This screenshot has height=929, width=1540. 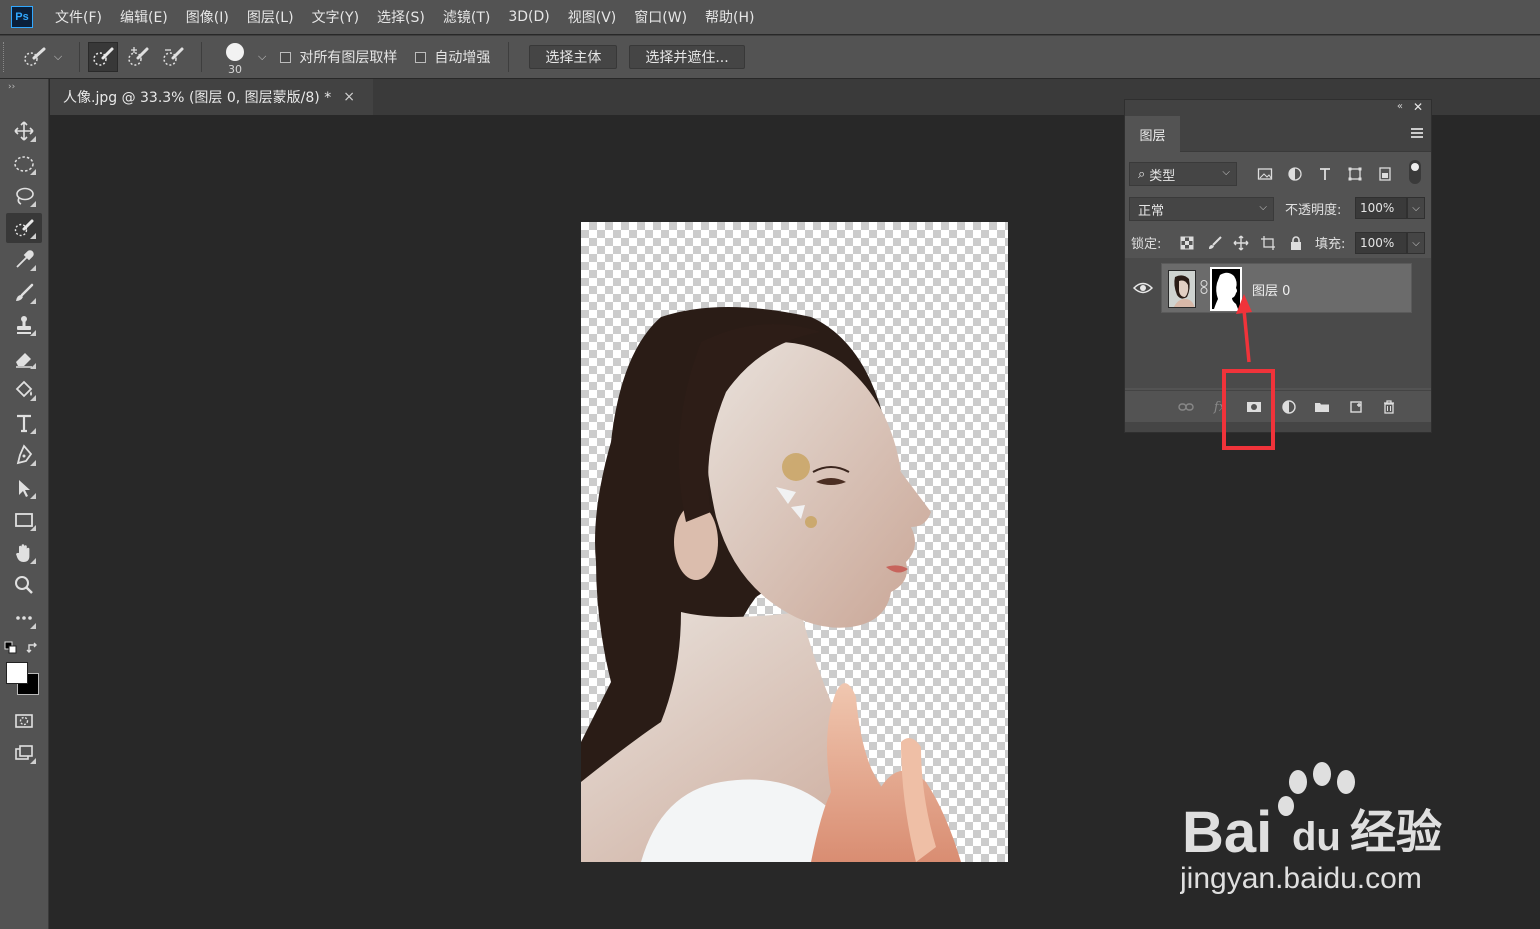 What do you see at coordinates (1278, 427) in the screenshot?
I see `panel-resize-grip` at bounding box center [1278, 427].